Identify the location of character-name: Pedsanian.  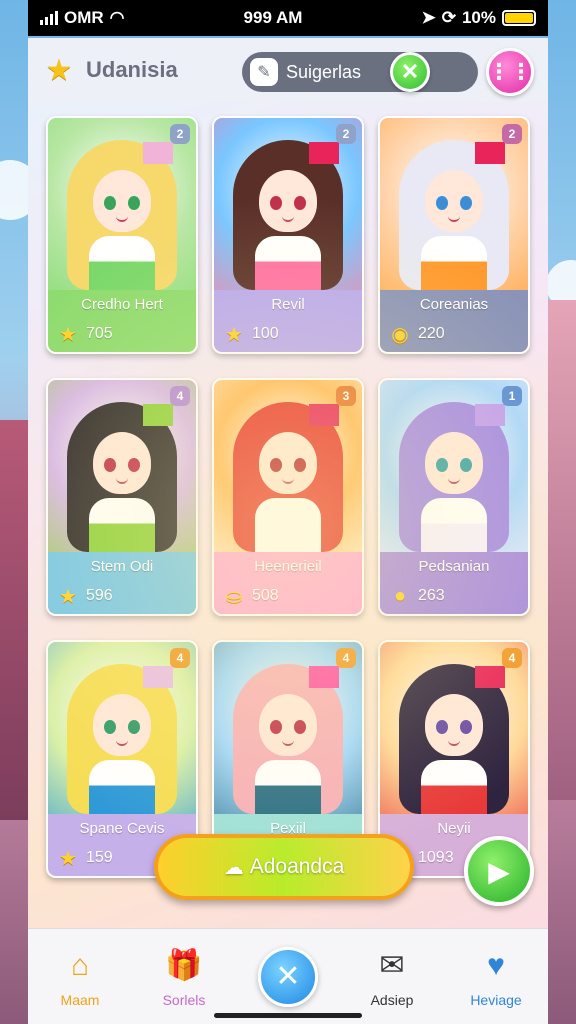
(454, 566).